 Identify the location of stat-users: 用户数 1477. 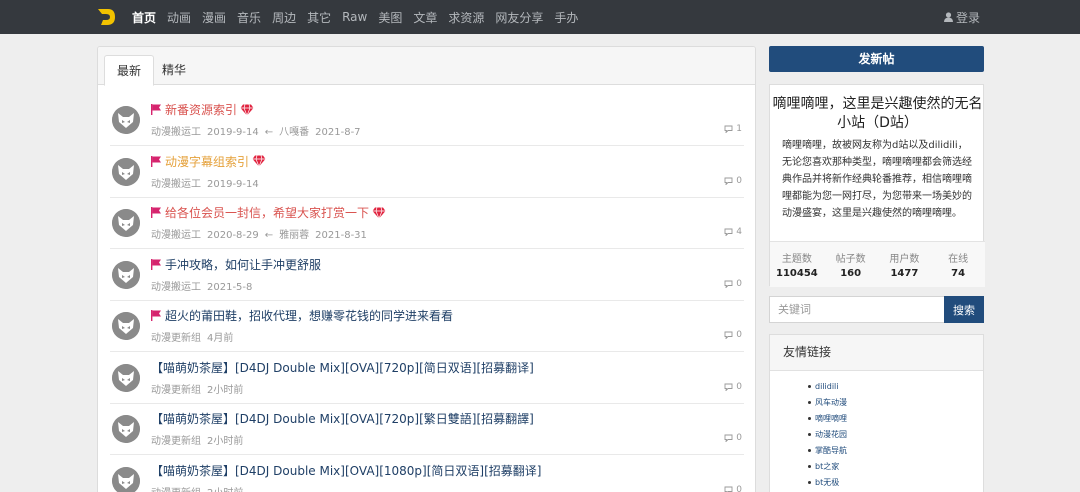
(905, 264).